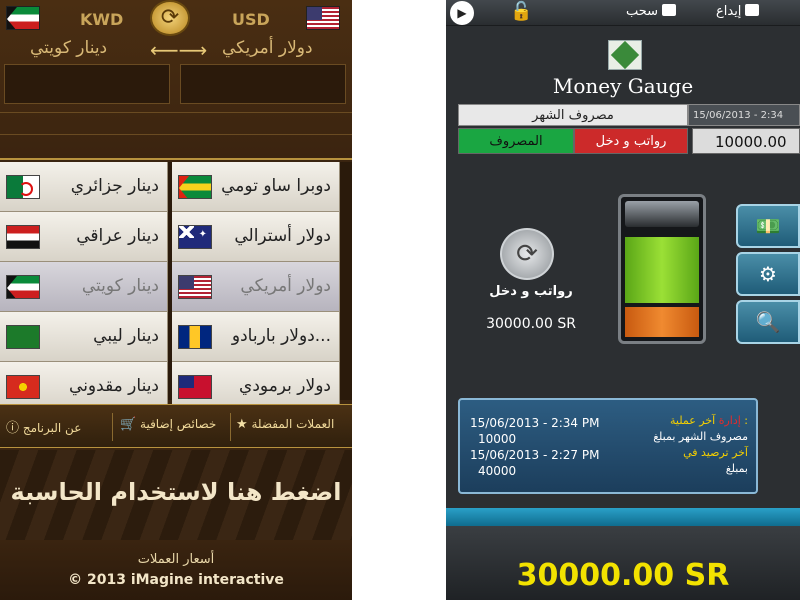 Image resolution: width=800 pixels, height=600 pixels. Describe the element at coordinates (662, 322) in the screenshot. I see `gauge-fill-orange` at that location.